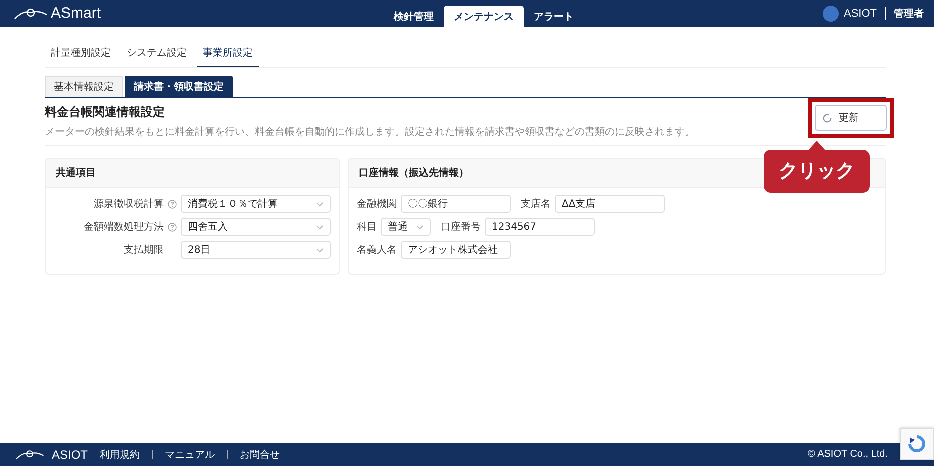  Describe the element at coordinates (827, 118) in the screenshot. I see `refresh-icon` at that location.